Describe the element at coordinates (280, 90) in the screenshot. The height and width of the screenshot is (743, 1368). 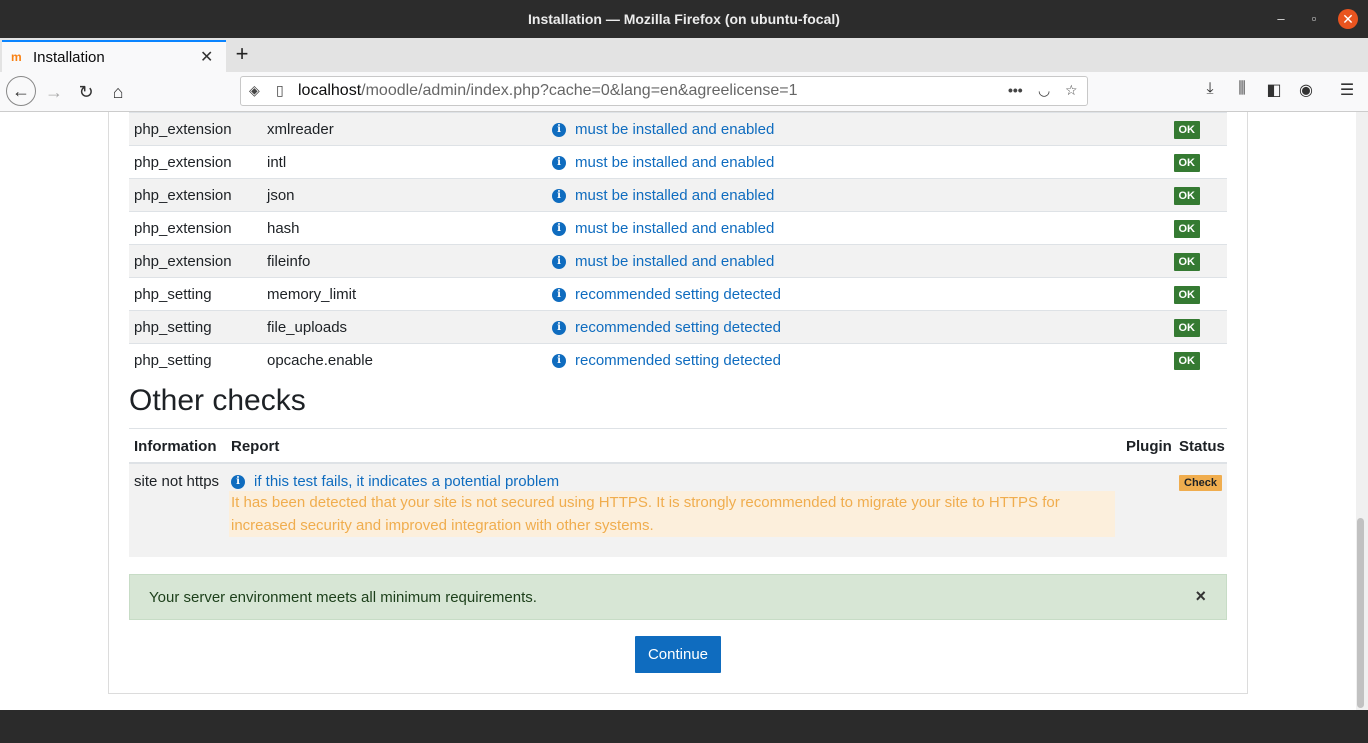
I see `page-info-icon: ▯` at that location.